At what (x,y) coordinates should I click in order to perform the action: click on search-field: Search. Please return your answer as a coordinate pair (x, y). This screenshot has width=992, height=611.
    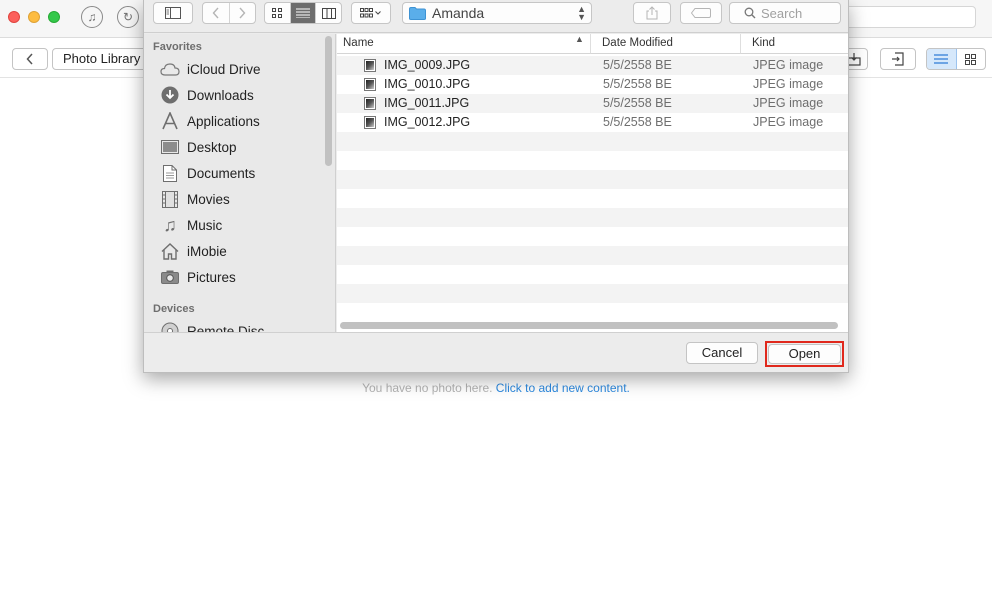
    Looking at the image, I should click on (785, 13).